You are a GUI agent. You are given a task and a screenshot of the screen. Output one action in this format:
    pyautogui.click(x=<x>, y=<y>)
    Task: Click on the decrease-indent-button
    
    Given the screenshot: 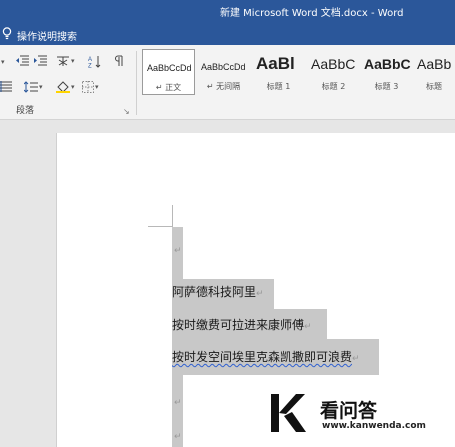 What is the action you would take?
    pyautogui.click(x=22, y=61)
    